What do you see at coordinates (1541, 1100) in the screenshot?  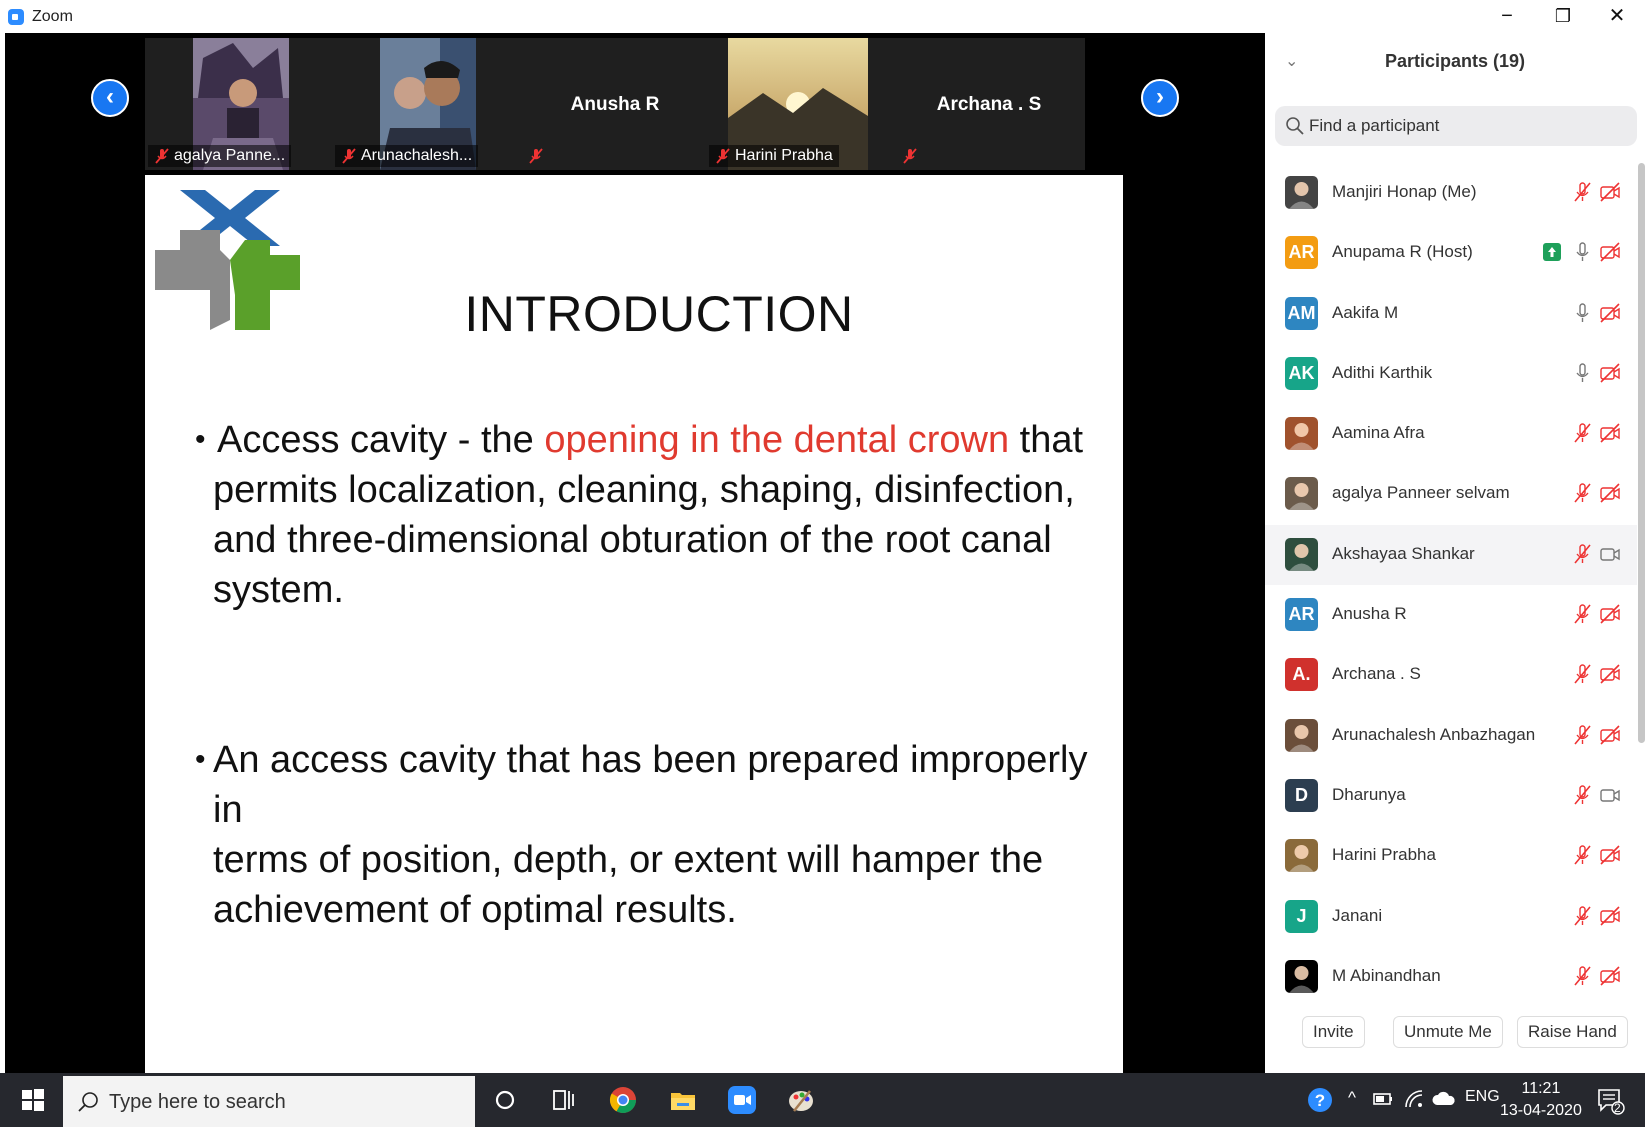 I see `taskbar-clock: 11:21 13-04-2020` at bounding box center [1541, 1100].